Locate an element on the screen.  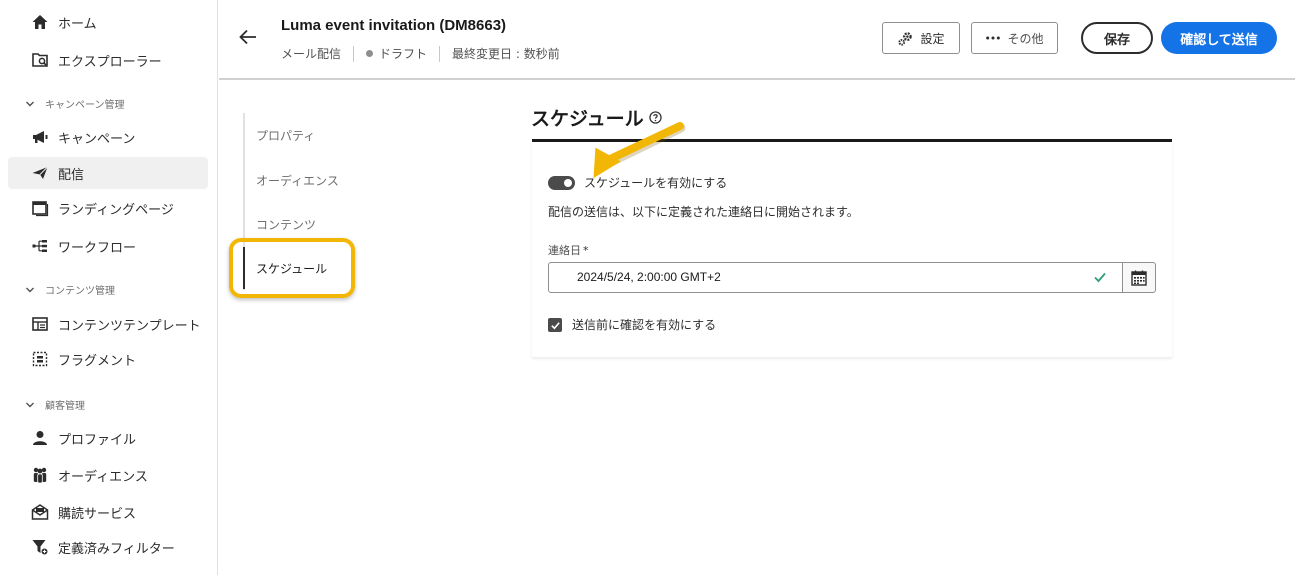
sidebar-item-delivery: 配信 is located at coordinates (108, 173).